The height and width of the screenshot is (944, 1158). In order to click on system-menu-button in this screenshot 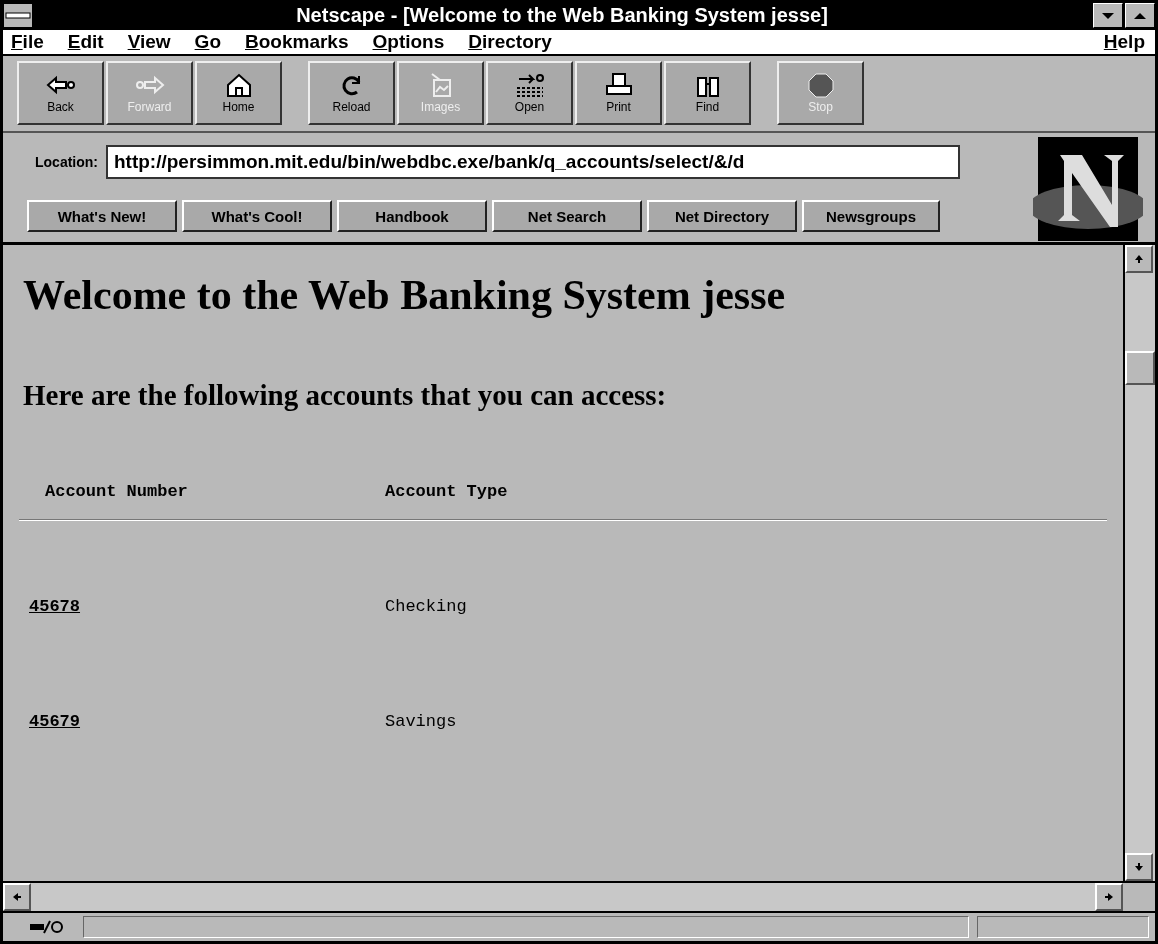, I will do `click(18, 15)`.